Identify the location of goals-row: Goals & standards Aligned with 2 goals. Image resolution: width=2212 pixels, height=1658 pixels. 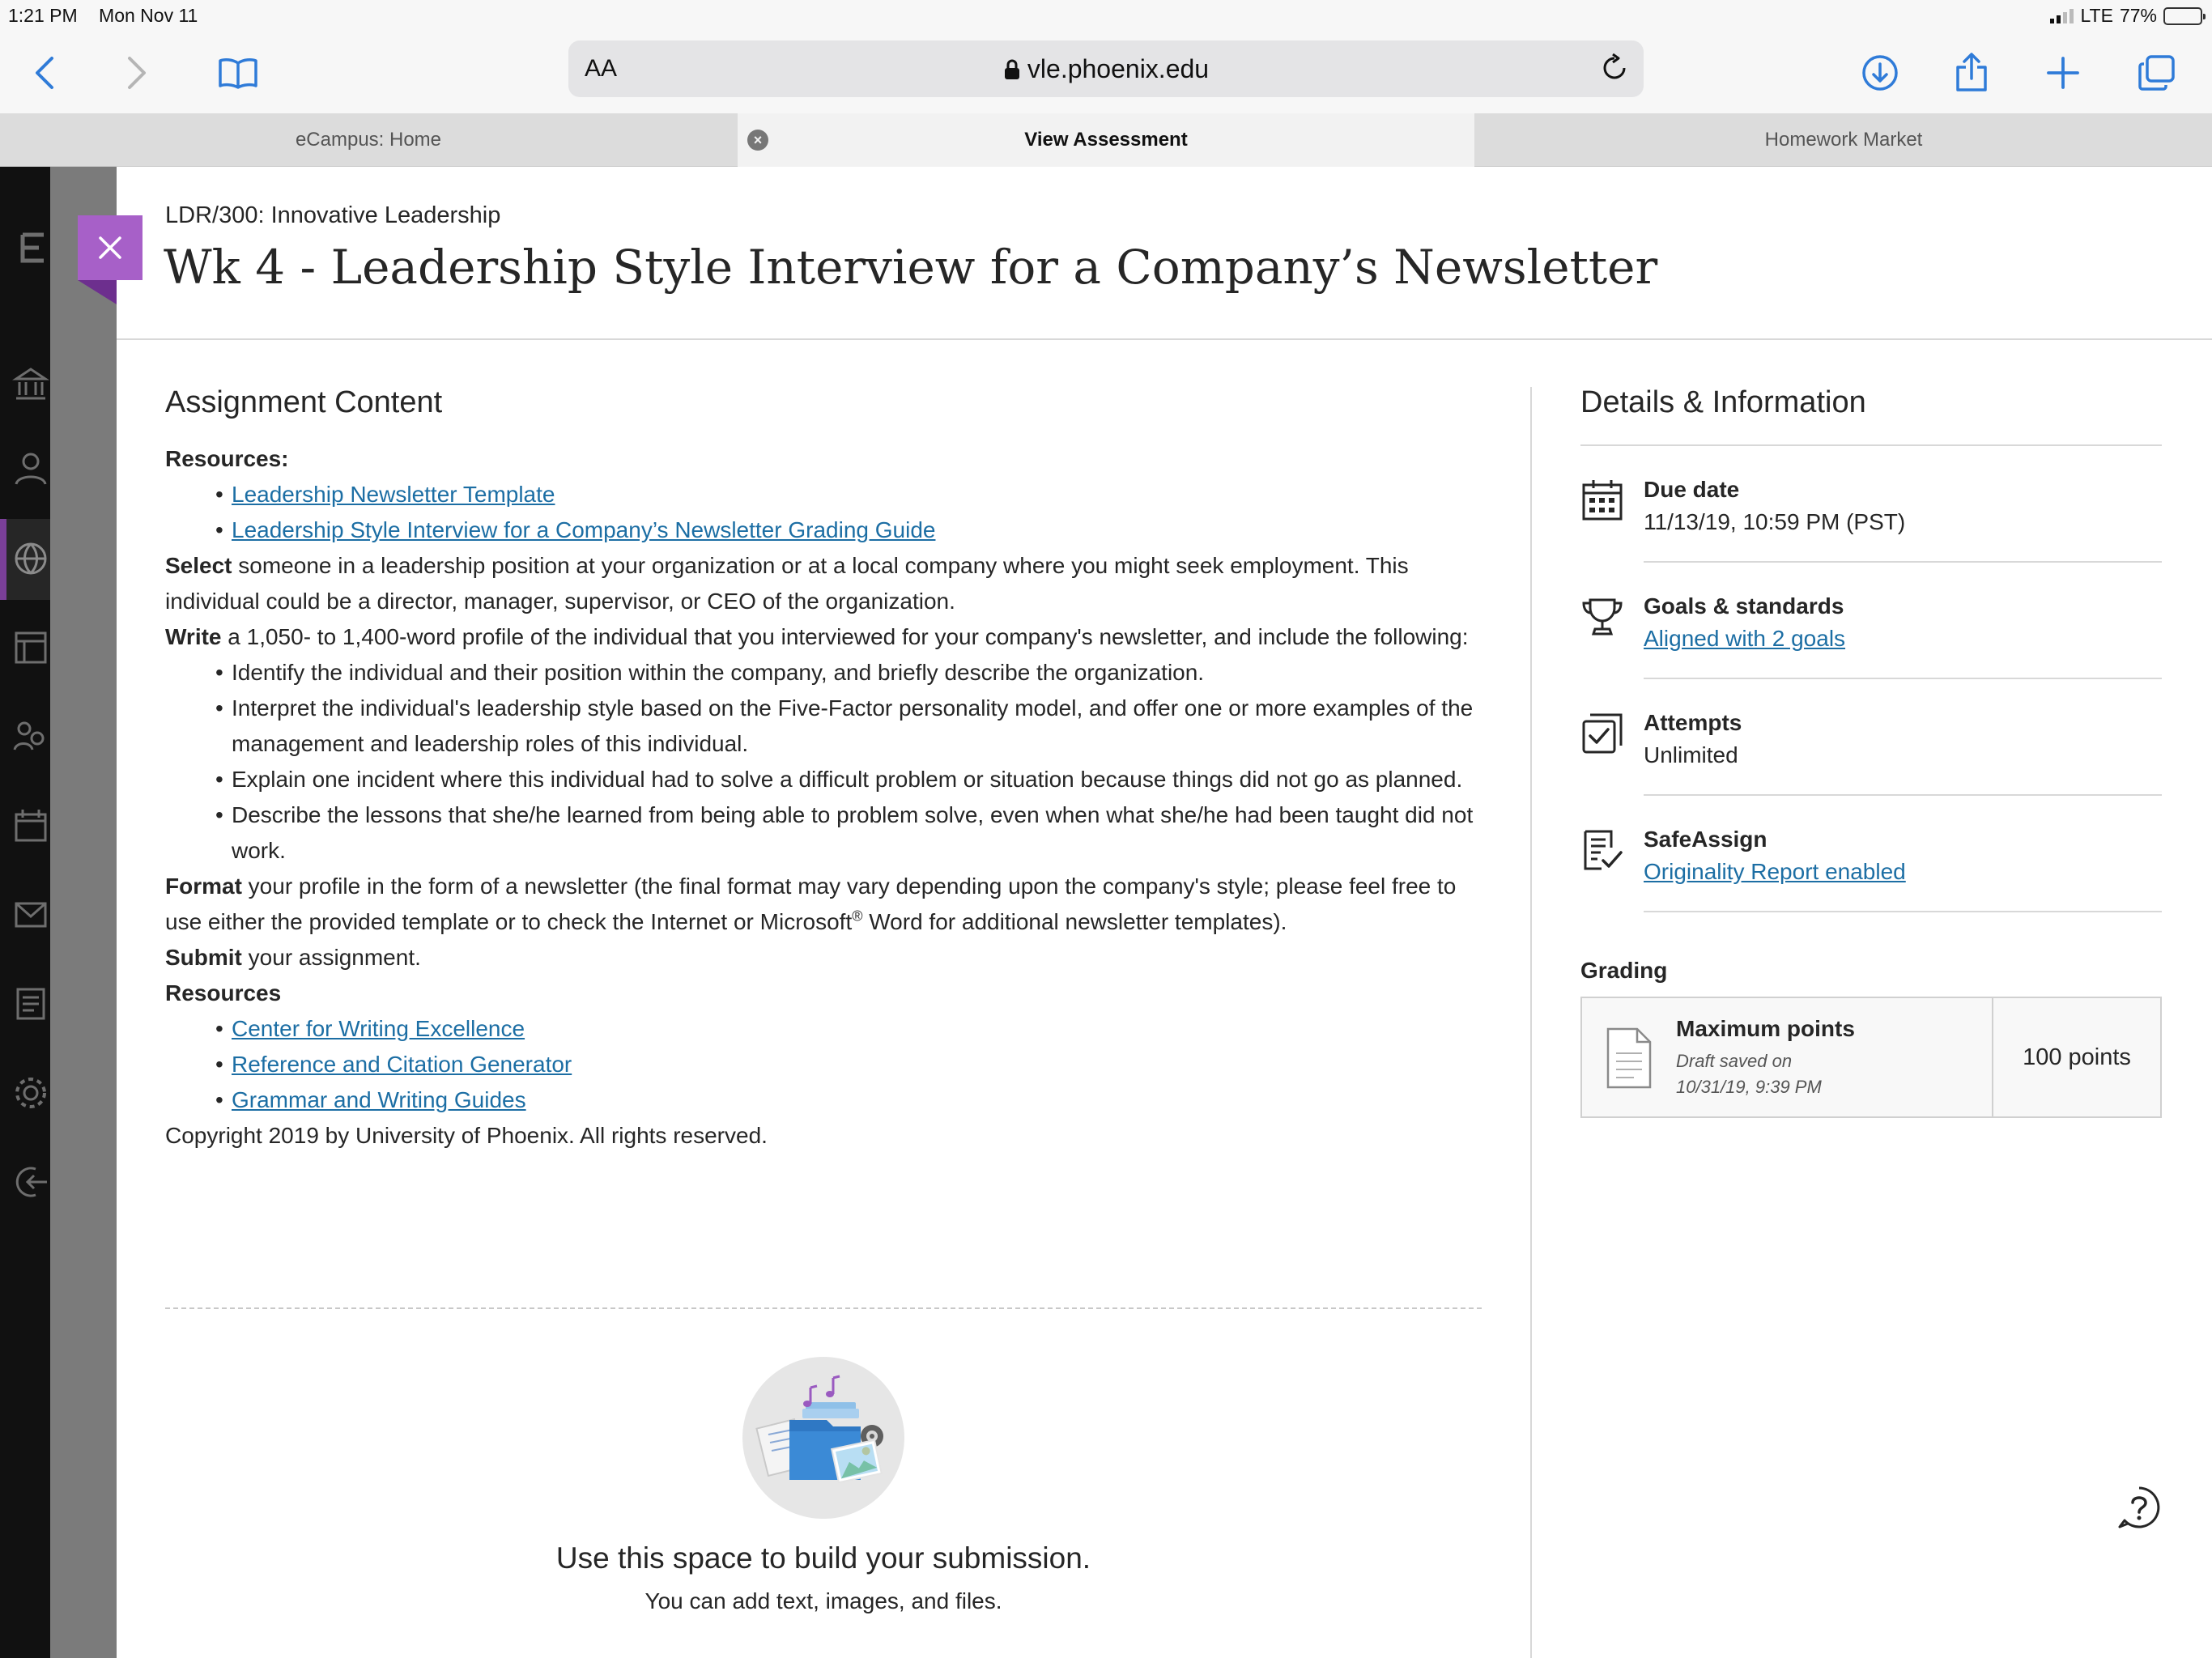
(1872, 621).